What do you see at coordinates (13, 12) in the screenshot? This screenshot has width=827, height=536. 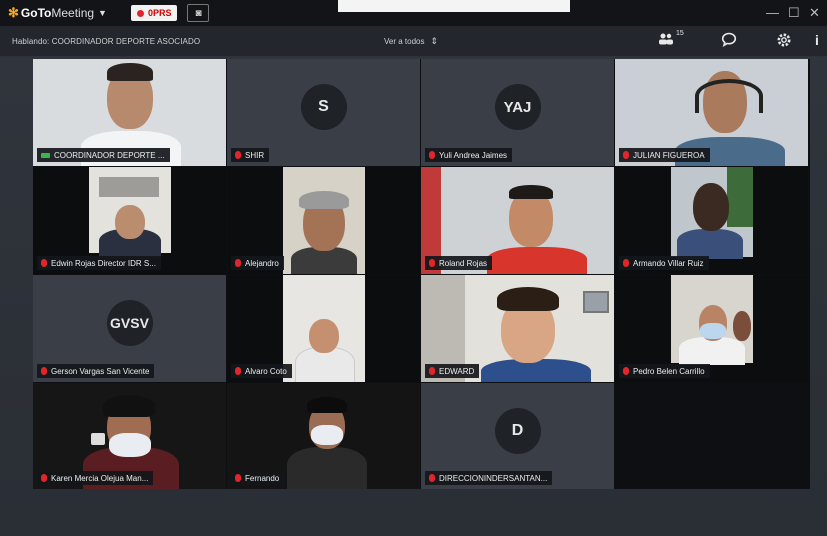 I see `goto-logo-icon: ✻` at bounding box center [13, 12].